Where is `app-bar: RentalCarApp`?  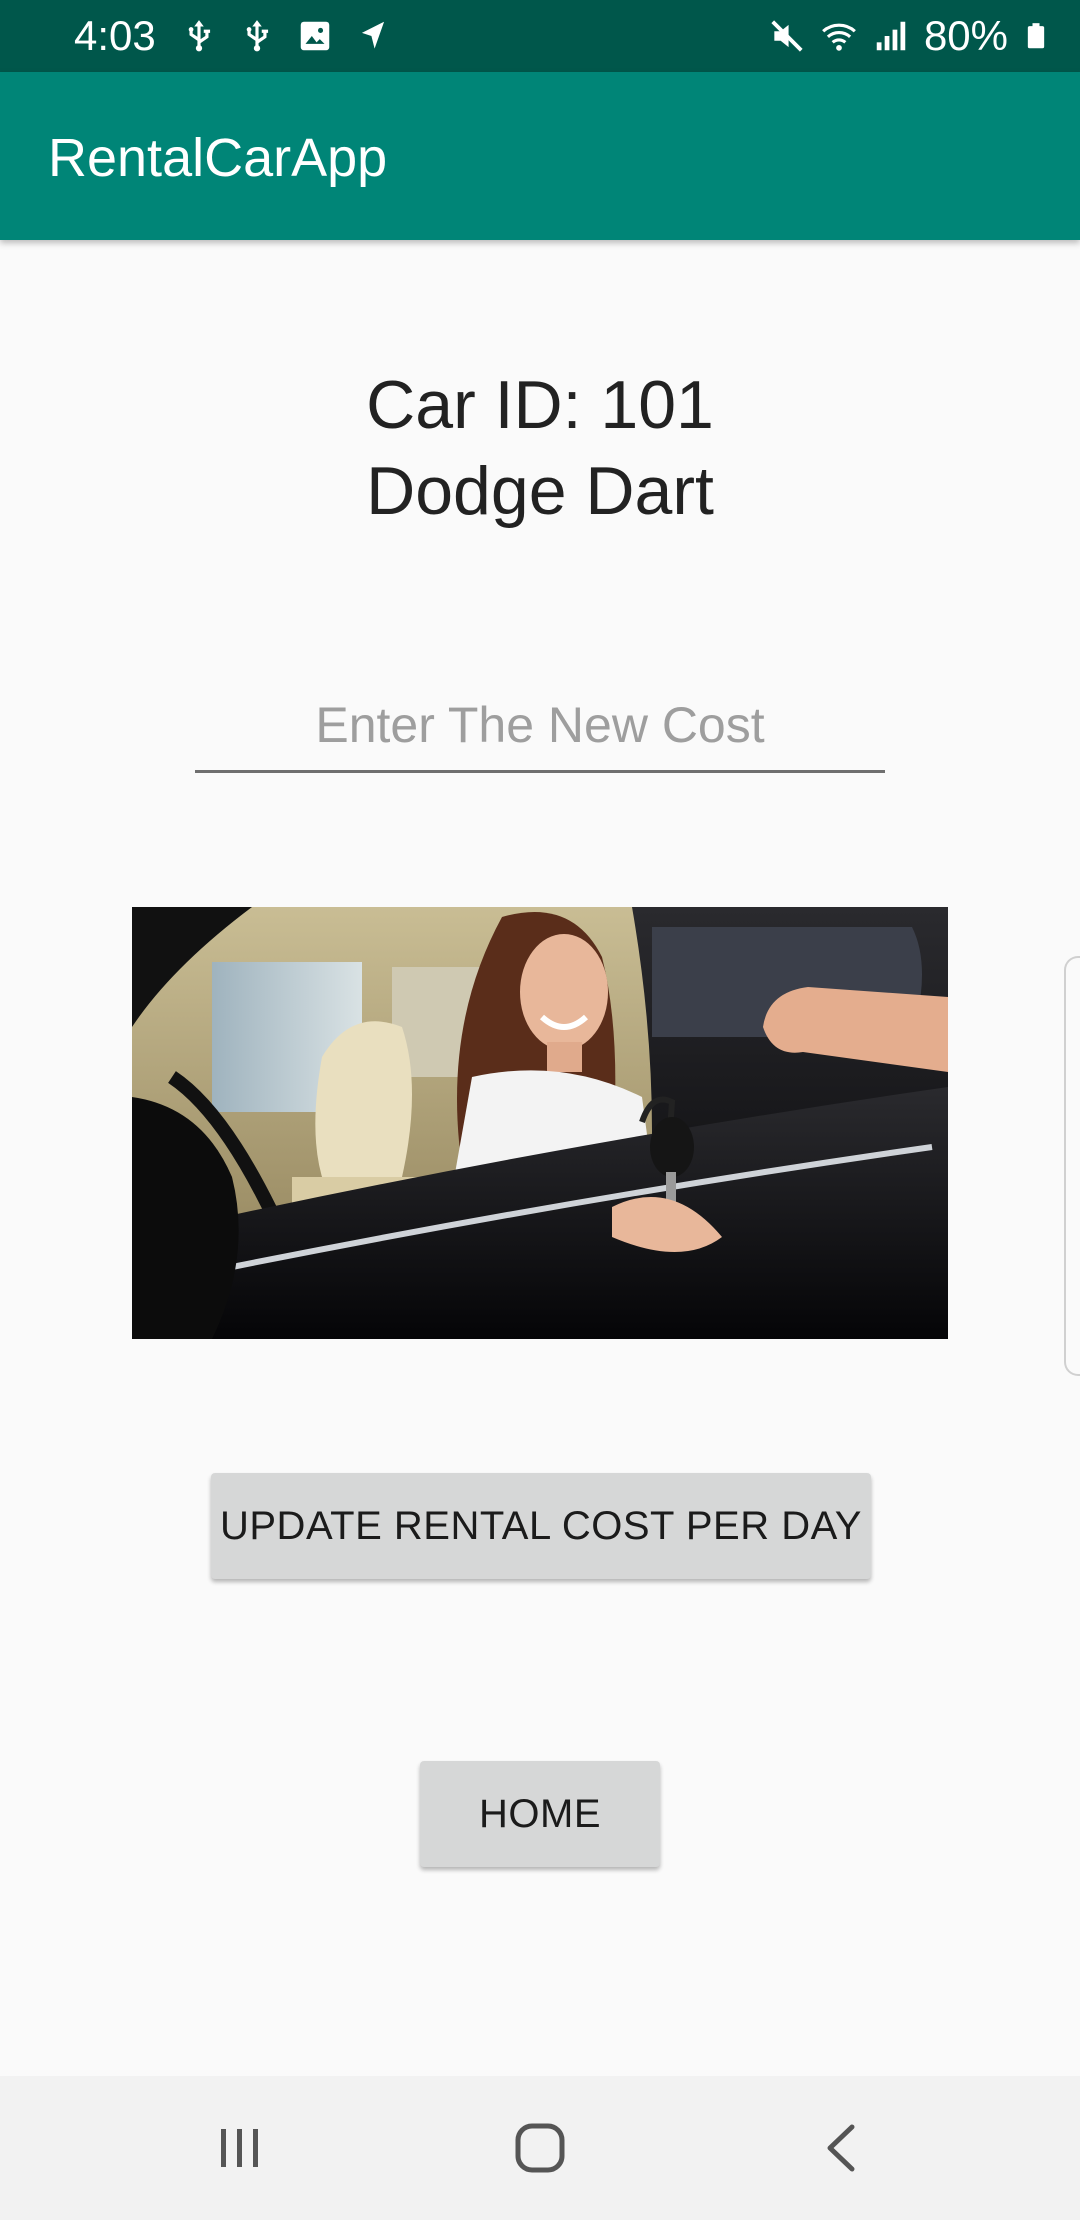
app-bar: RentalCarApp is located at coordinates (540, 156).